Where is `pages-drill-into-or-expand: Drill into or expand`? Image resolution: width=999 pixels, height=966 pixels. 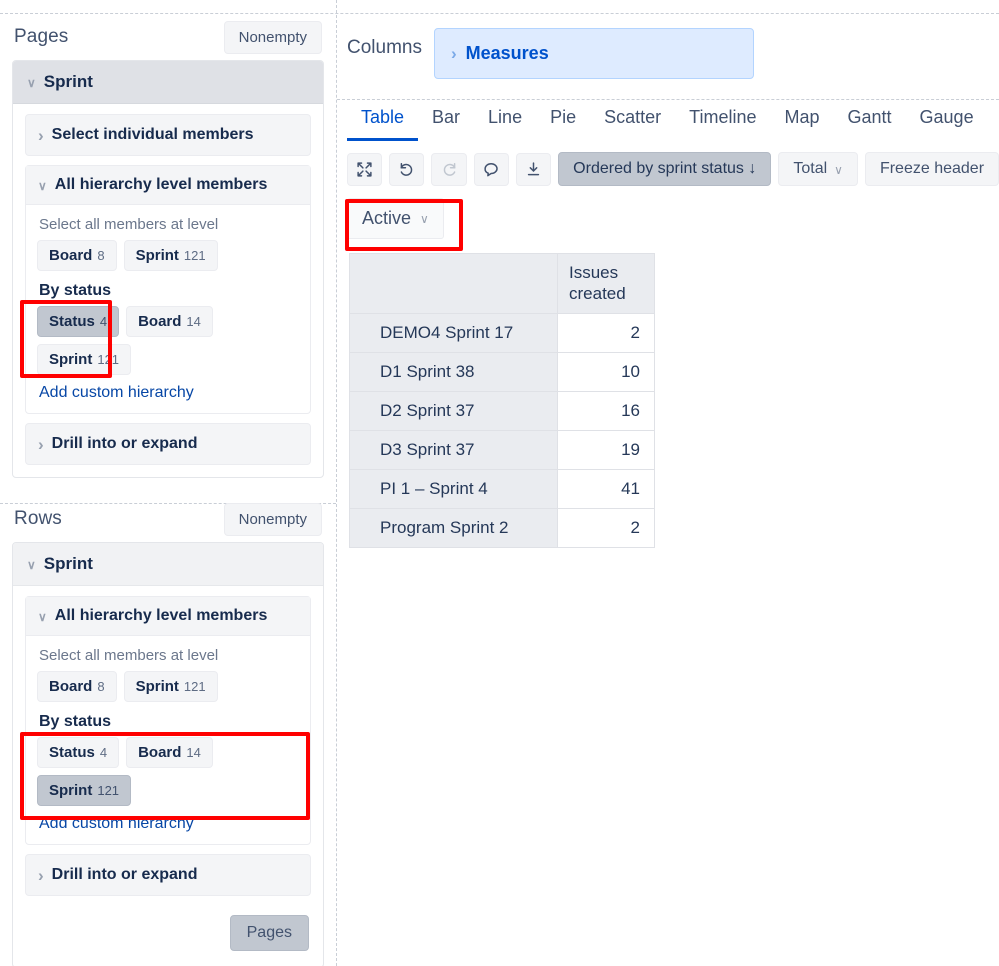 pages-drill-into-or-expand: Drill into or expand is located at coordinates (168, 444).